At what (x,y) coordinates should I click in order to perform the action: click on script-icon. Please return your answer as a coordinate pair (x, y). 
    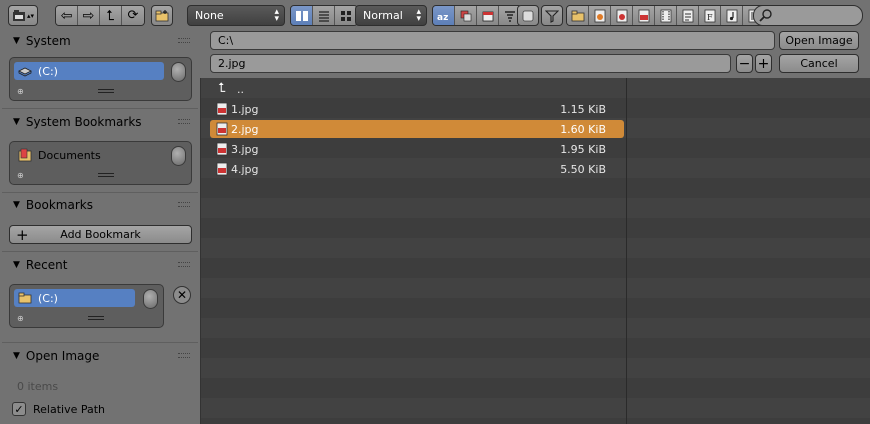
    Looking at the image, I should click on (687, 15).